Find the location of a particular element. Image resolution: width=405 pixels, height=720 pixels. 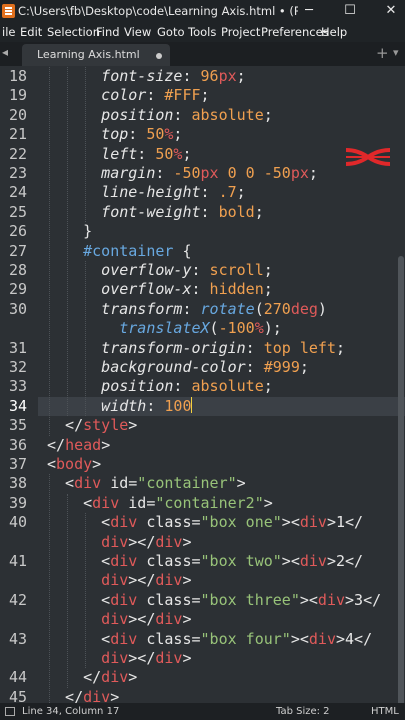

line-number: 42 is located at coordinates (17, 599).